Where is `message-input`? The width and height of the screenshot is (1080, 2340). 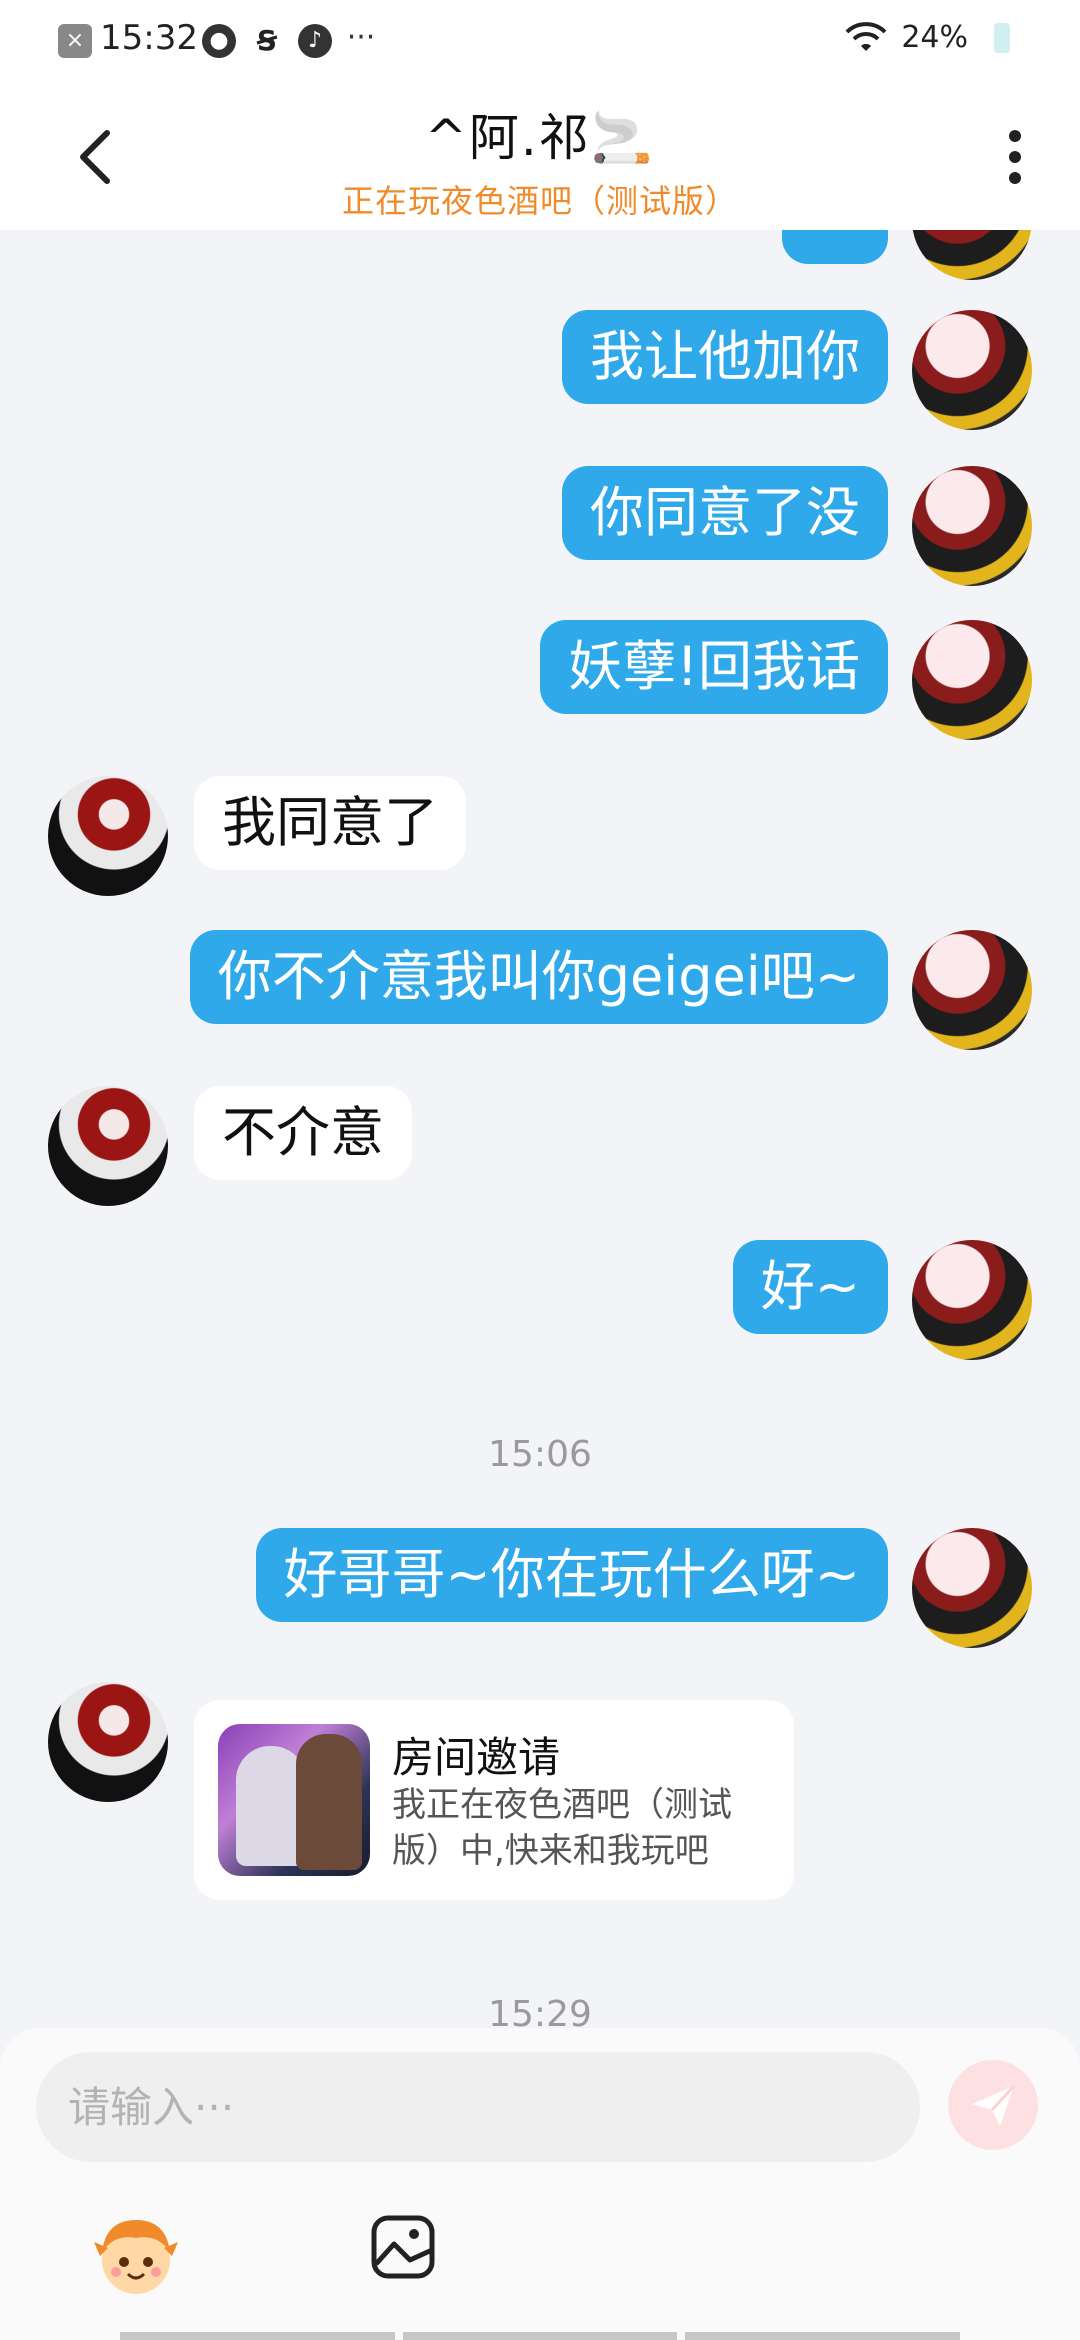
message-input is located at coordinates (478, 2107).